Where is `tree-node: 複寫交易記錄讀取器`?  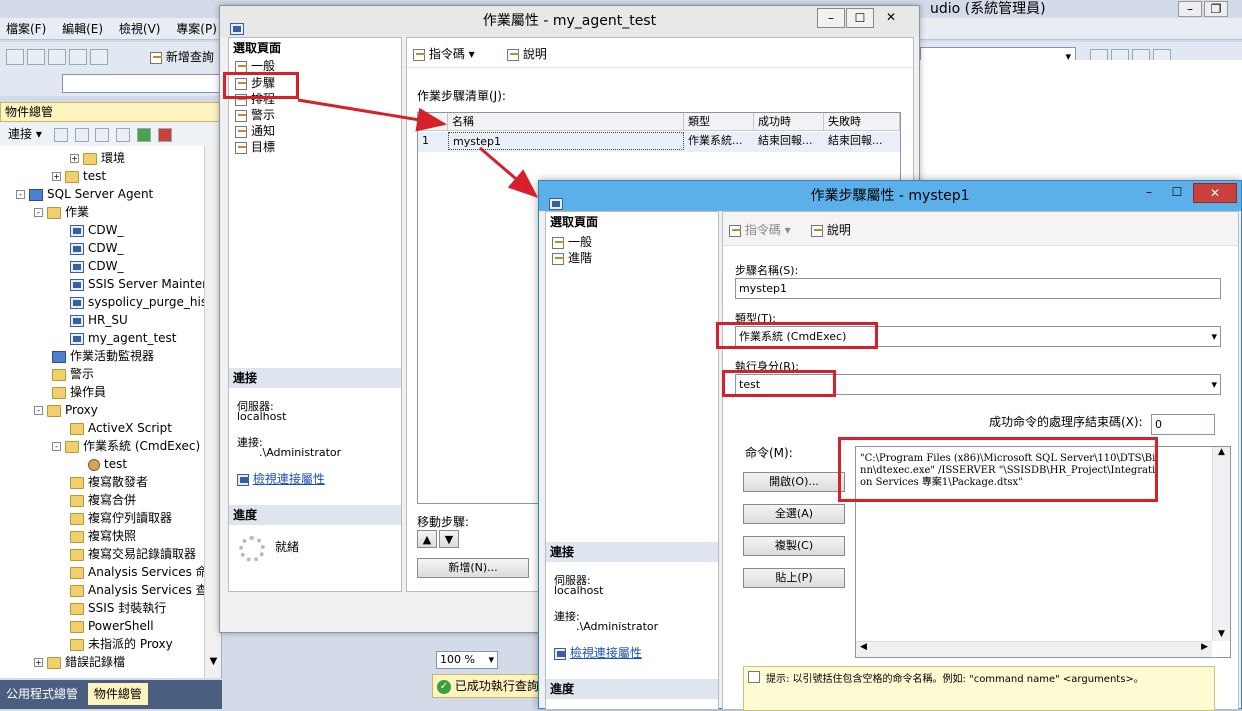
tree-node: 複寫交易記錄讀取器 is located at coordinates (133, 554).